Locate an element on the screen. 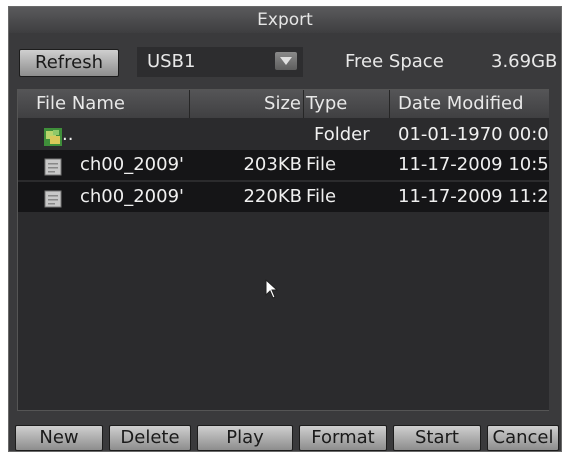 The height and width of the screenshot is (456, 564). chevron-down-icon is located at coordinates (286, 61).